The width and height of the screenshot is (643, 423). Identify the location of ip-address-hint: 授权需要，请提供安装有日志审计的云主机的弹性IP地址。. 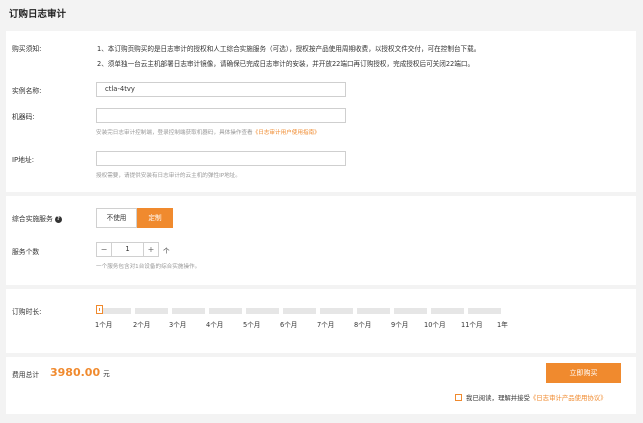
(168, 176).